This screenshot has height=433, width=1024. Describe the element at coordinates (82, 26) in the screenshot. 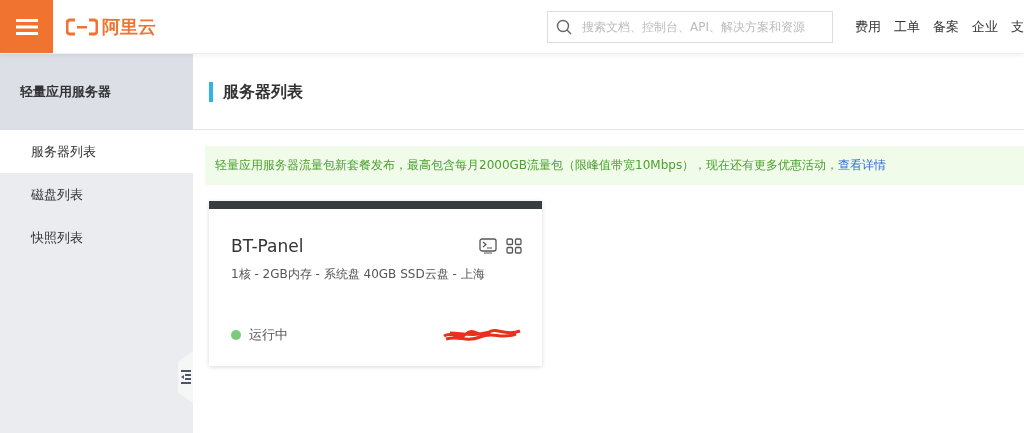

I see `logo-icon` at that location.